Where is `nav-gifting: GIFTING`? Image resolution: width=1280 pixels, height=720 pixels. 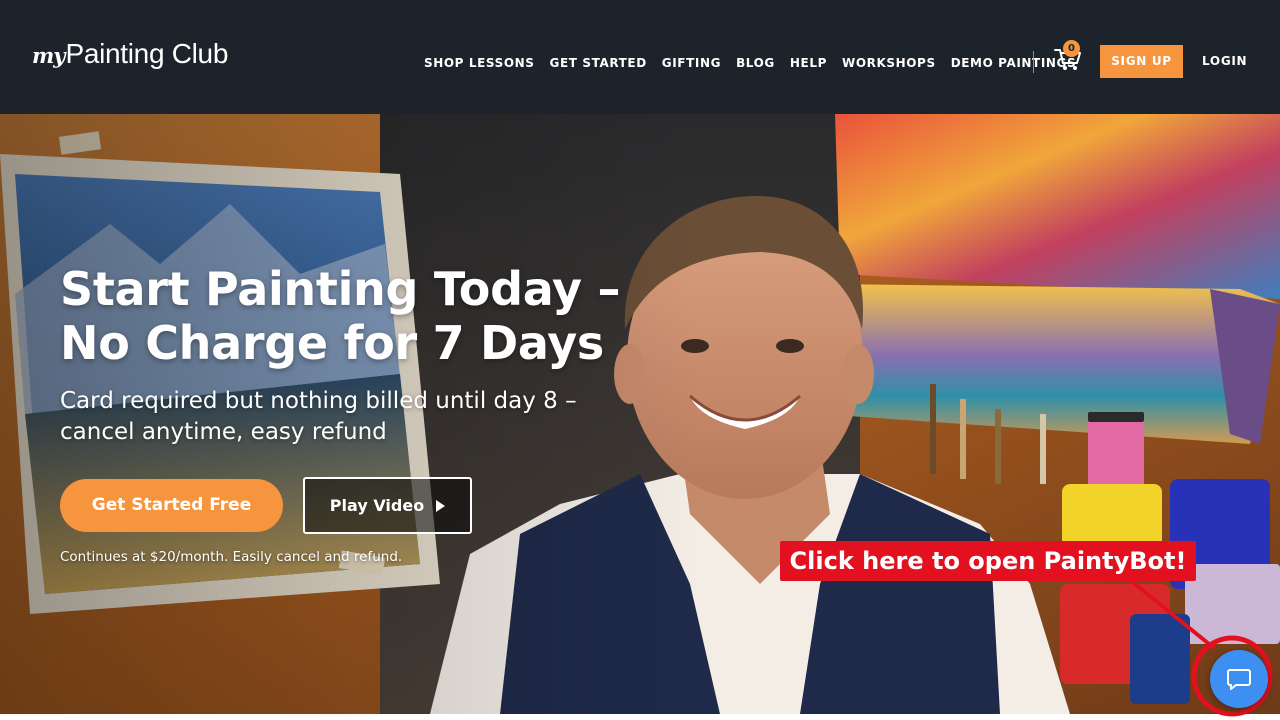 nav-gifting: GIFTING is located at coordinates (691, 63).